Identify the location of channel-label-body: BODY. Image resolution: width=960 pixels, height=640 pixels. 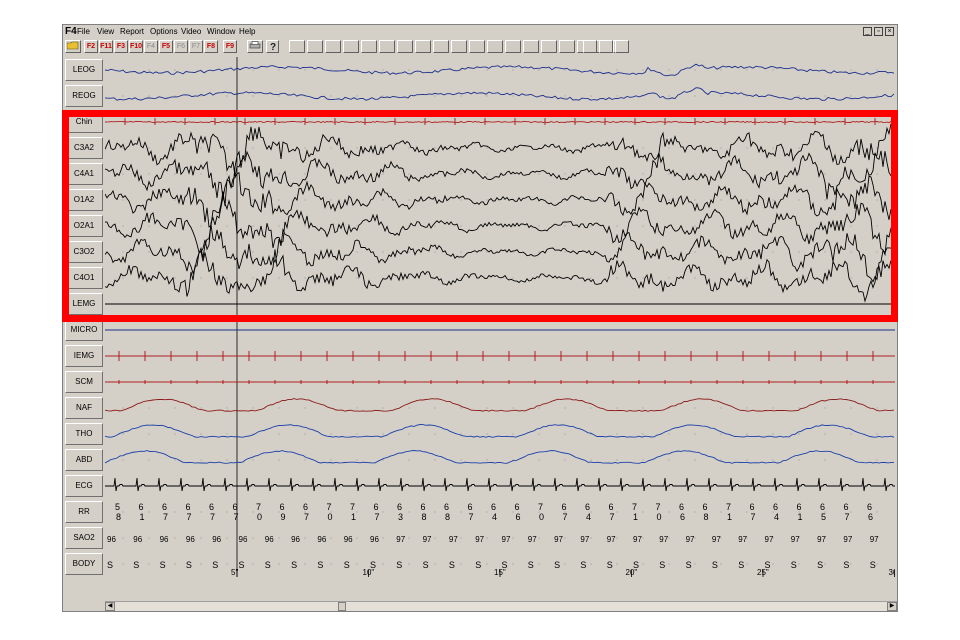
(84, 564).